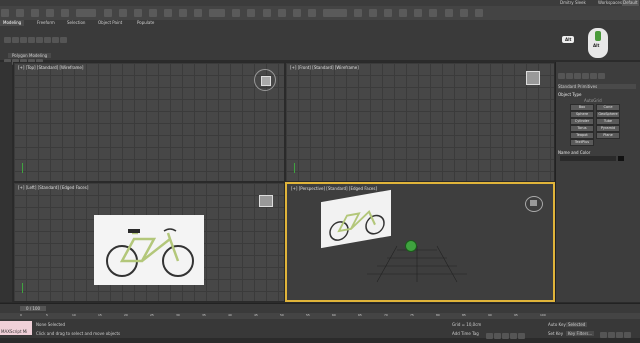 Image resolution: width=640 pixels, height=343 pixels. Describe the element at coordinates (30, 55) in the screenshot. I see `polygon-modeling-panel: Polygon Modeling` at that location.